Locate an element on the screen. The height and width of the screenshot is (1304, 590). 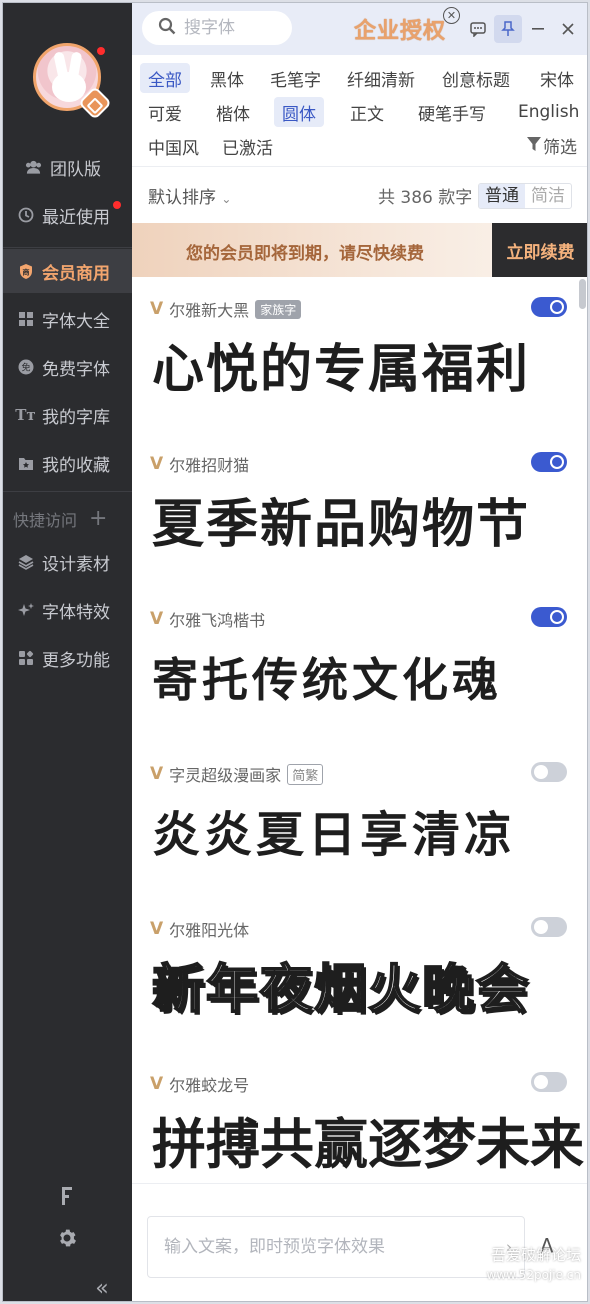
scrollbar-thumb is located at coordinates (582, 294).